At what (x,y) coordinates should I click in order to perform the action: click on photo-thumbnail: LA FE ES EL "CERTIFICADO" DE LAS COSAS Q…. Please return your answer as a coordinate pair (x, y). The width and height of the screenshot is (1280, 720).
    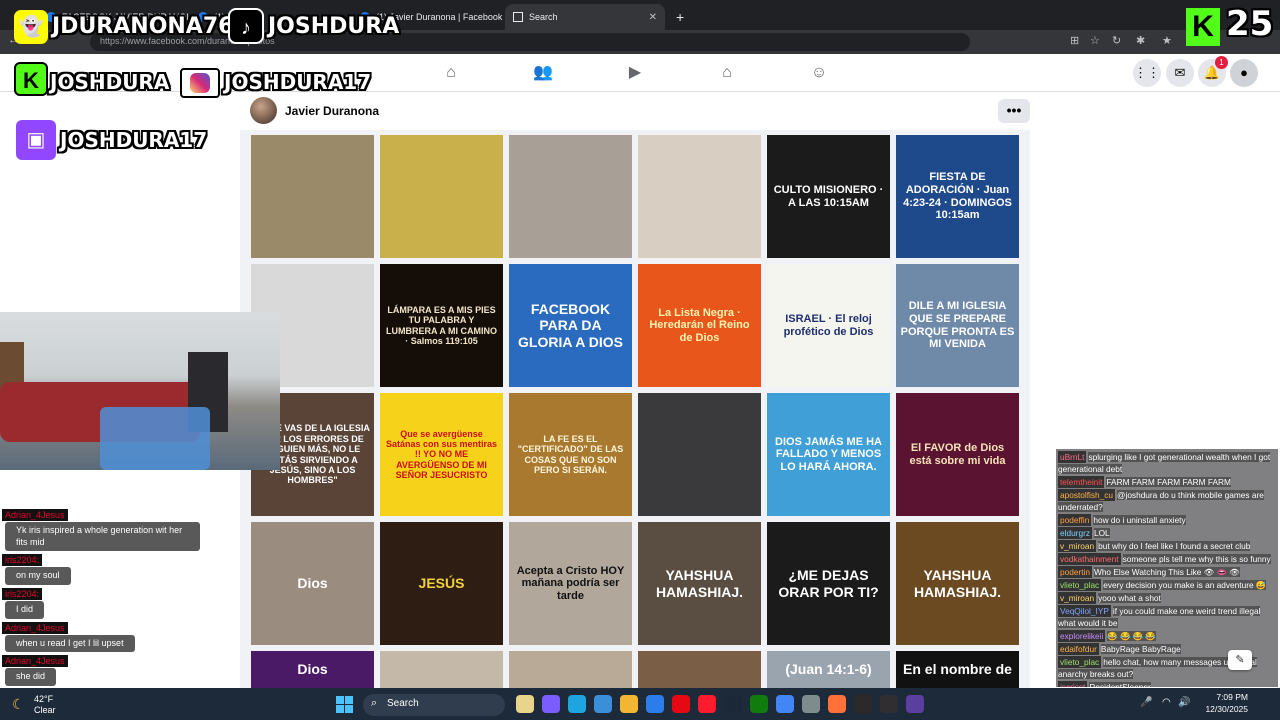
    Looking at the image, I should click on (570, 454).